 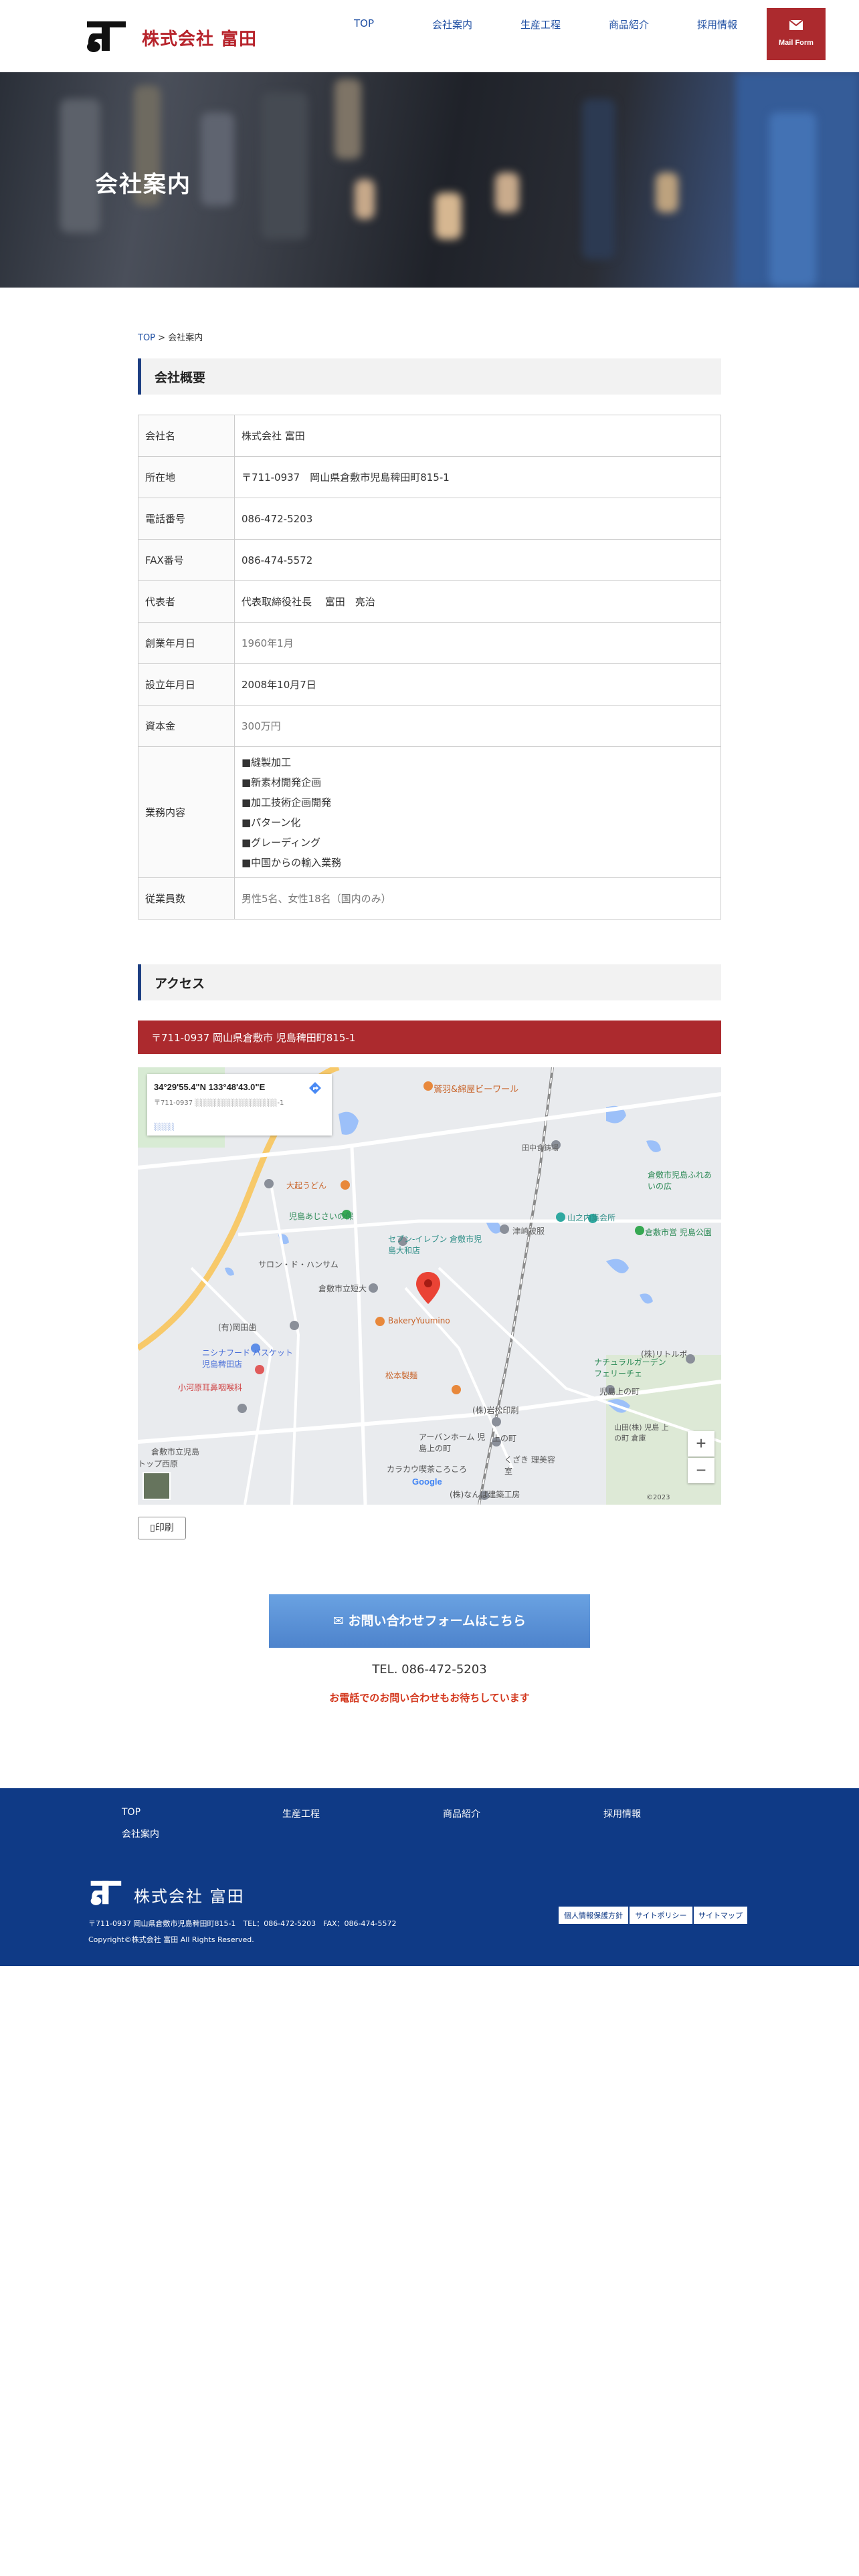 I want to click on map-pin-icon, so click(x=428, y=1288).